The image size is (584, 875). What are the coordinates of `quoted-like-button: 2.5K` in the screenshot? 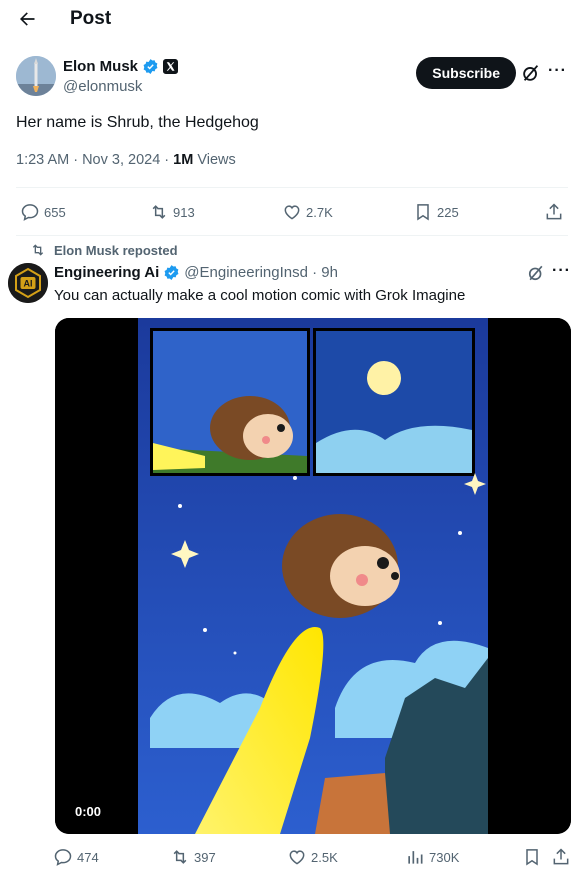 It's located at (312, 857).